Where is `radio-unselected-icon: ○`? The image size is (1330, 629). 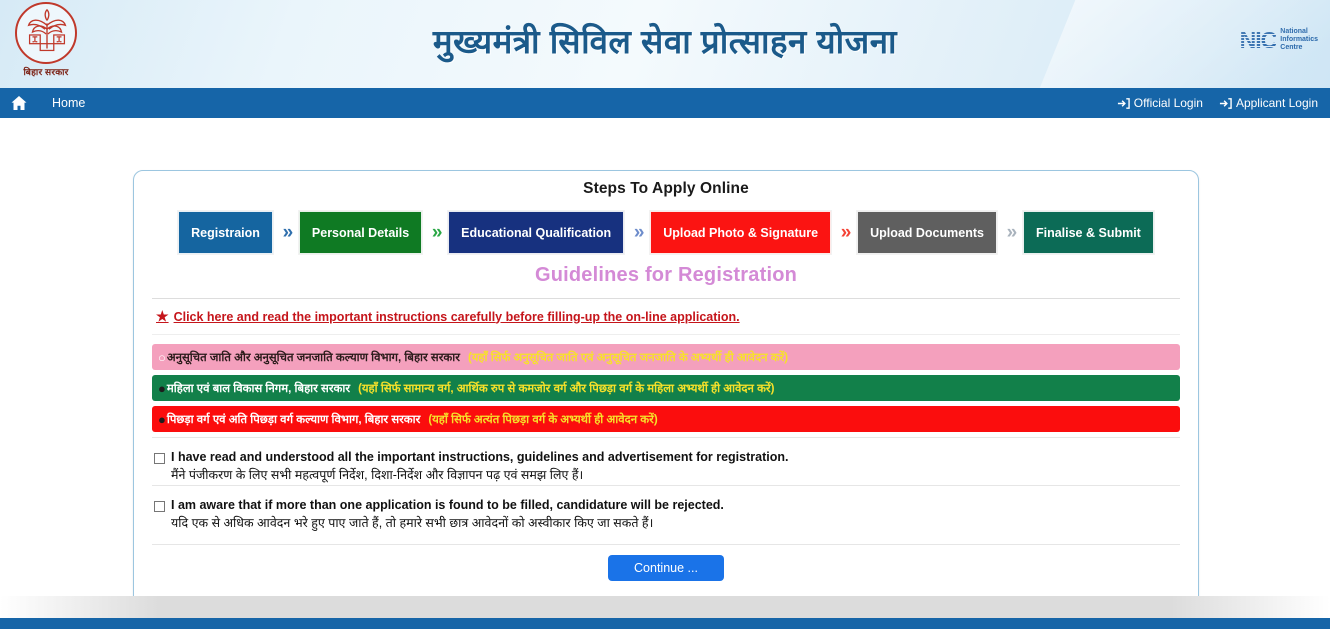
radio-unselected-icon: ○ is located at coordinates (162, 357).